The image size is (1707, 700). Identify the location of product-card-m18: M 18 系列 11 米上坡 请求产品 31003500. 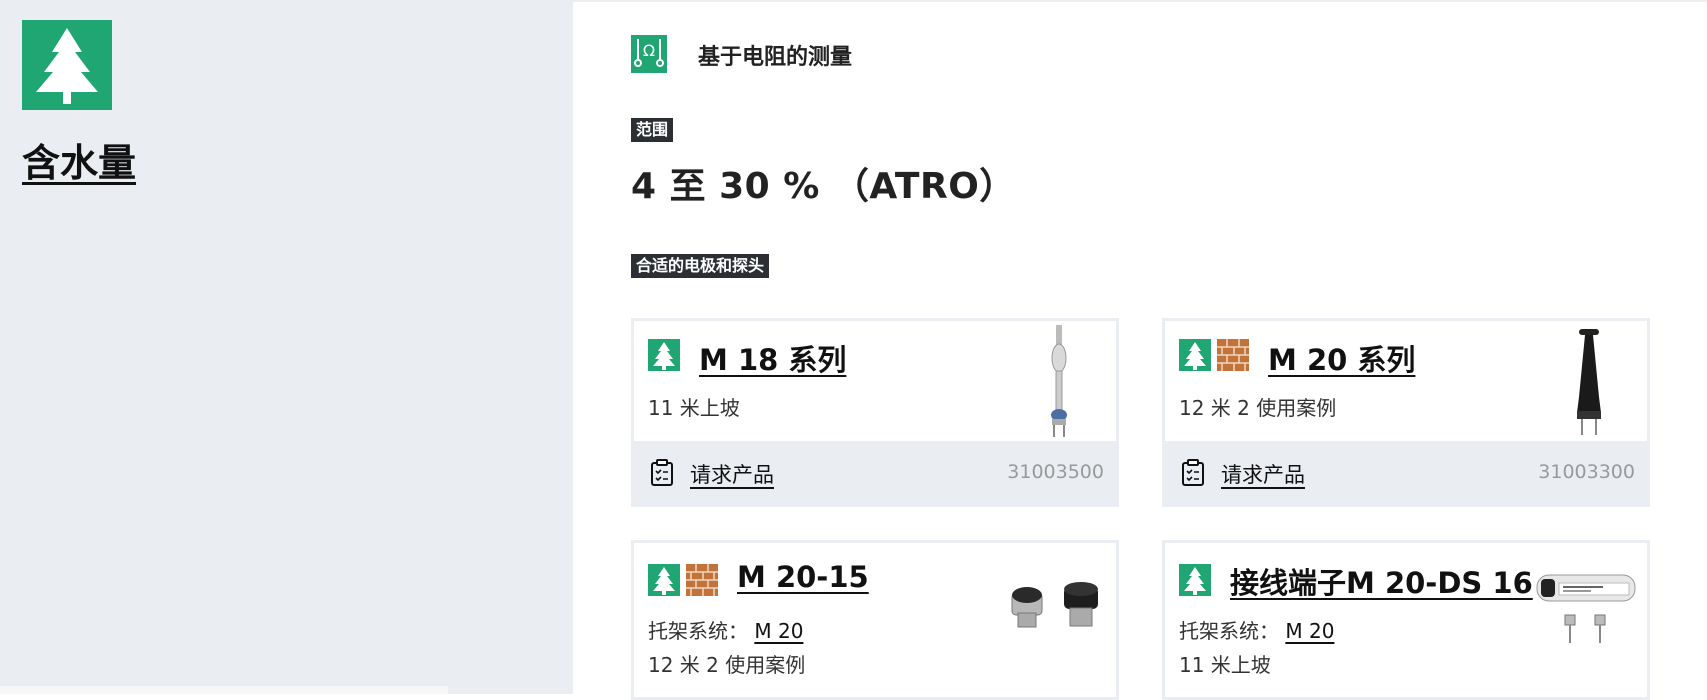
(875, 412).